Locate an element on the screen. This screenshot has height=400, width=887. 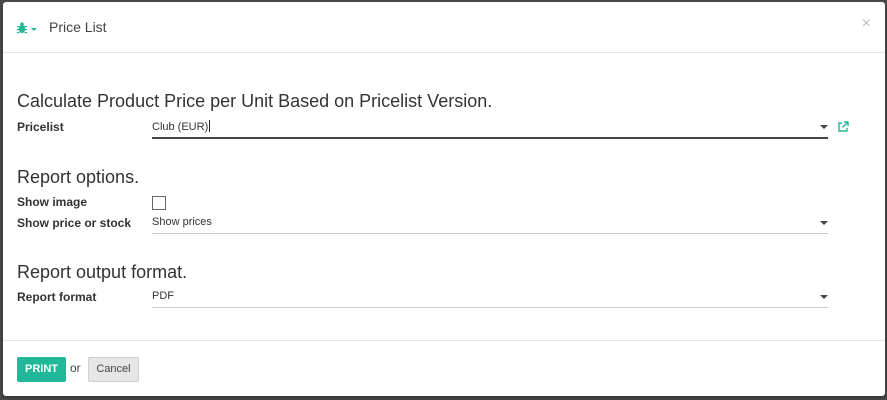
cancel-button: Cancel is located at coordinates (113, 369).